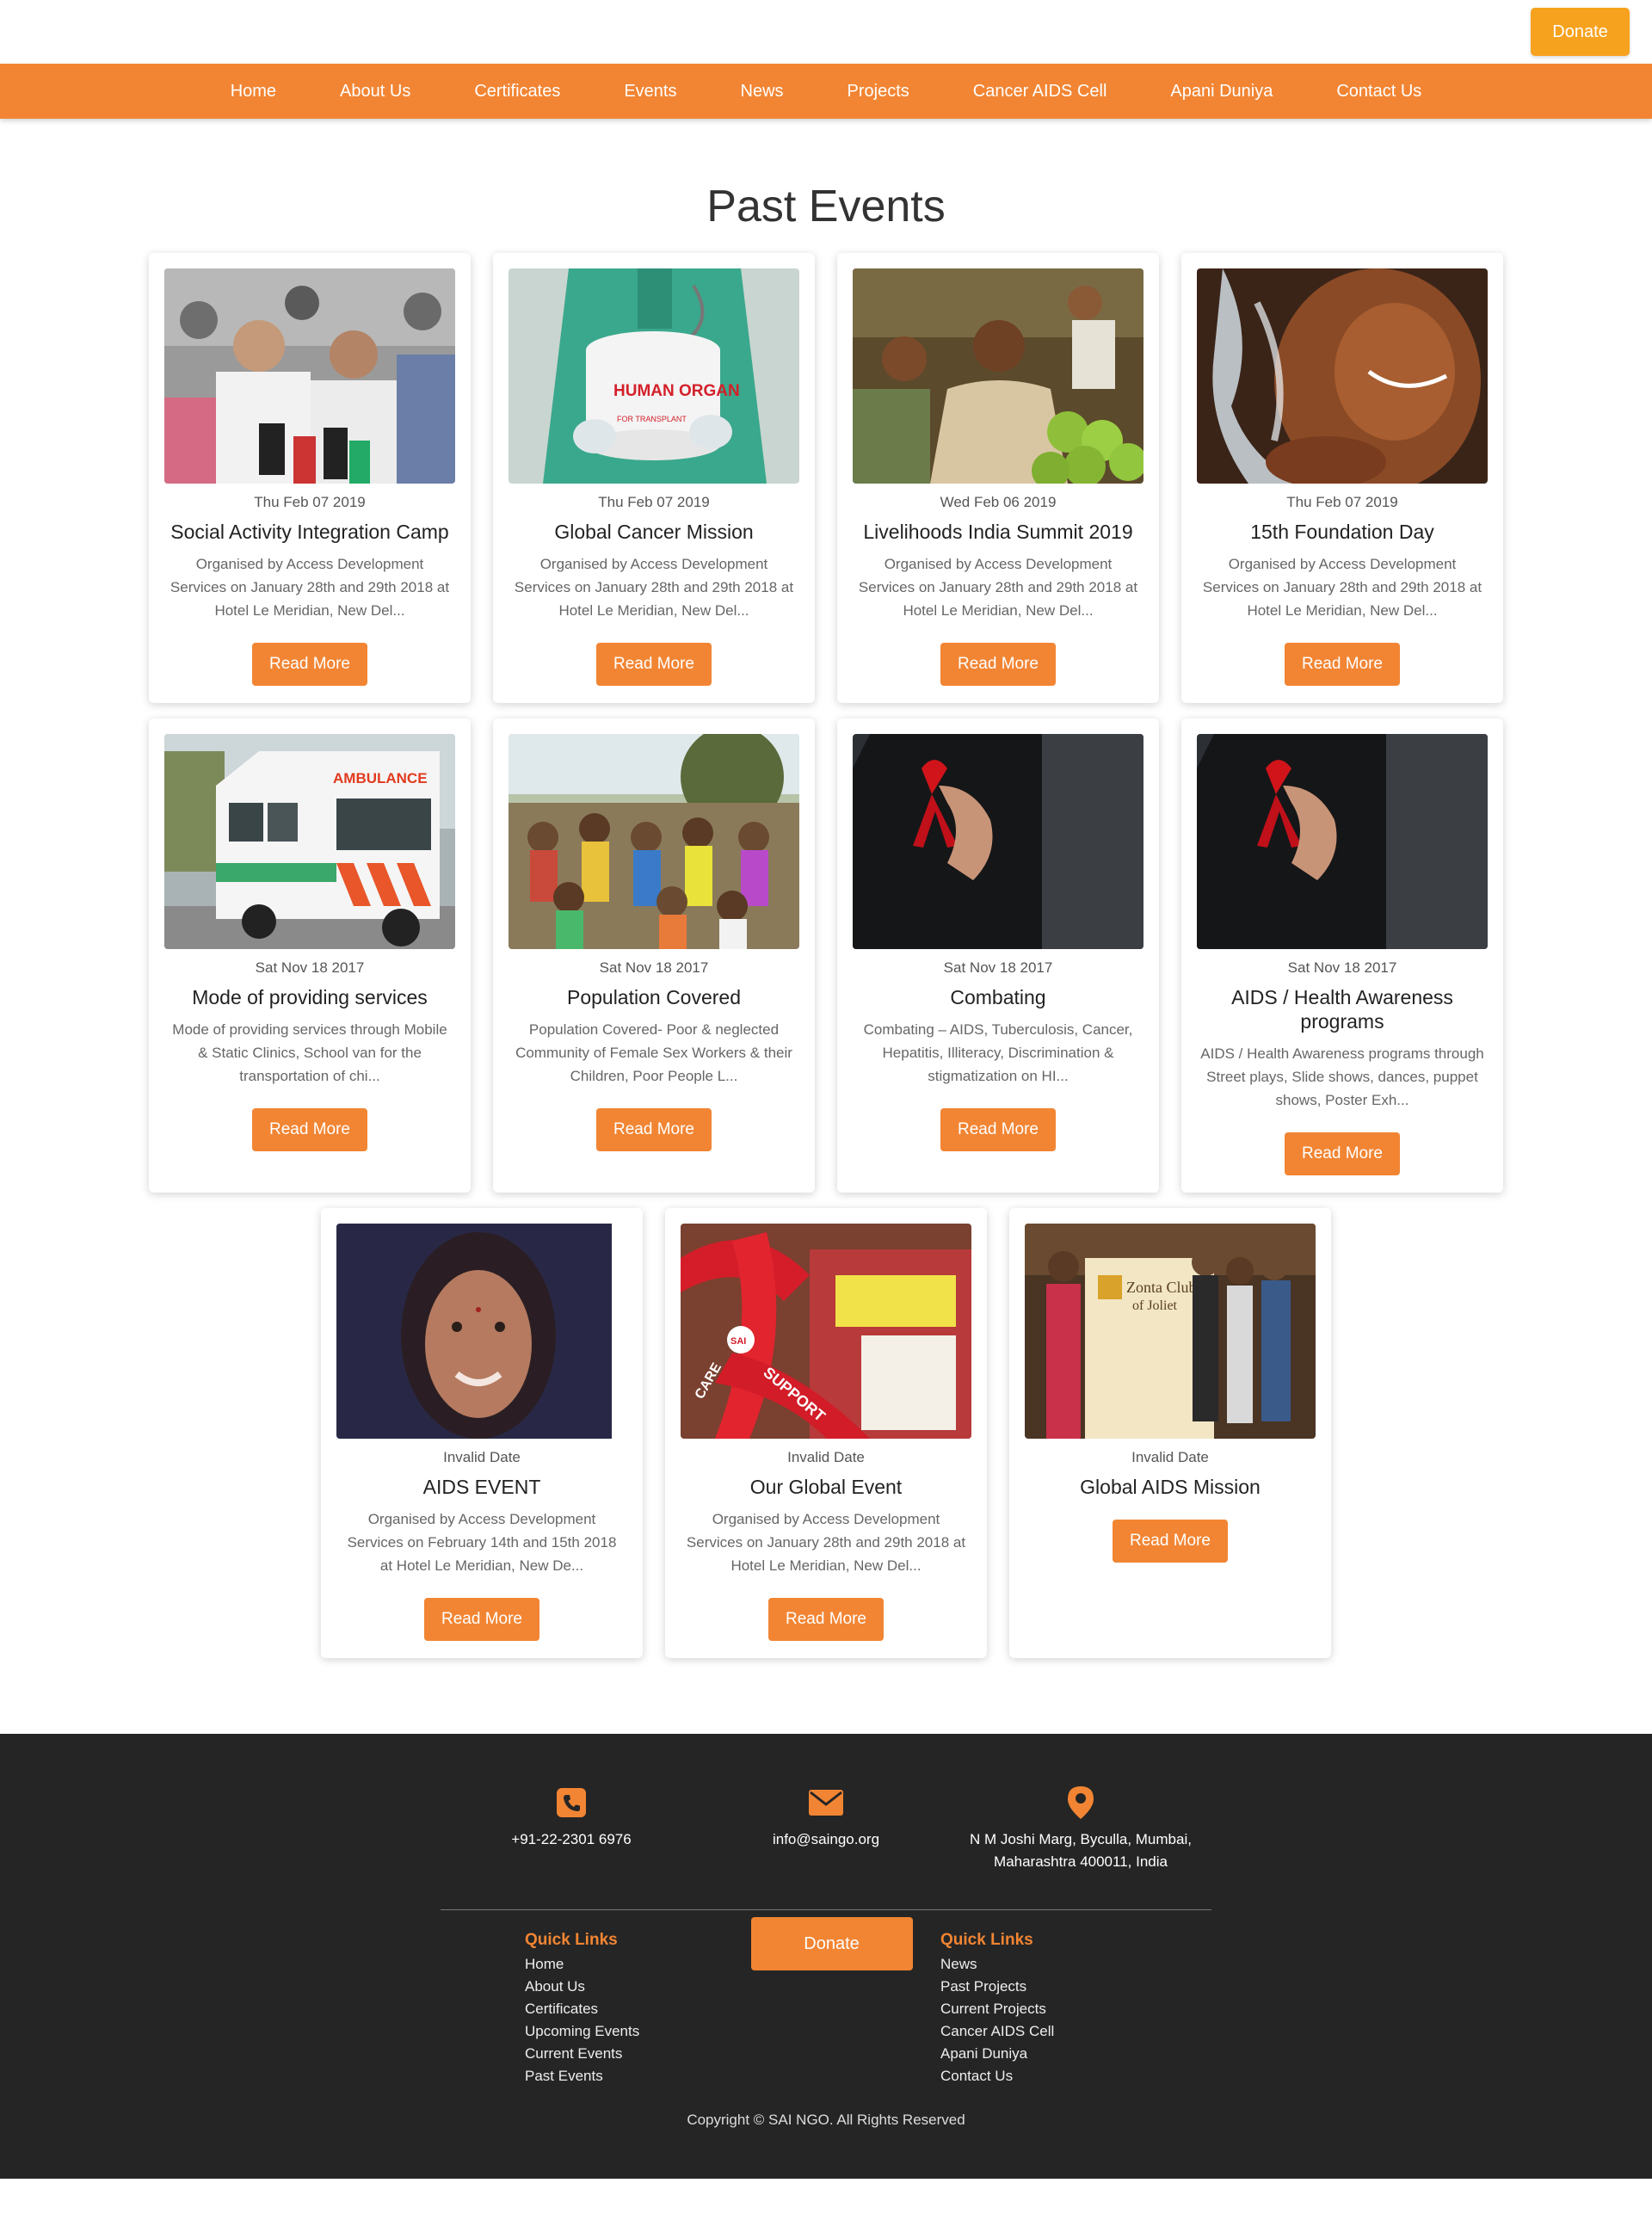  What do you see at coordinates (571, 1803) in the screenshot?
I see `phone-icon` at bounding box center [571, 1803].